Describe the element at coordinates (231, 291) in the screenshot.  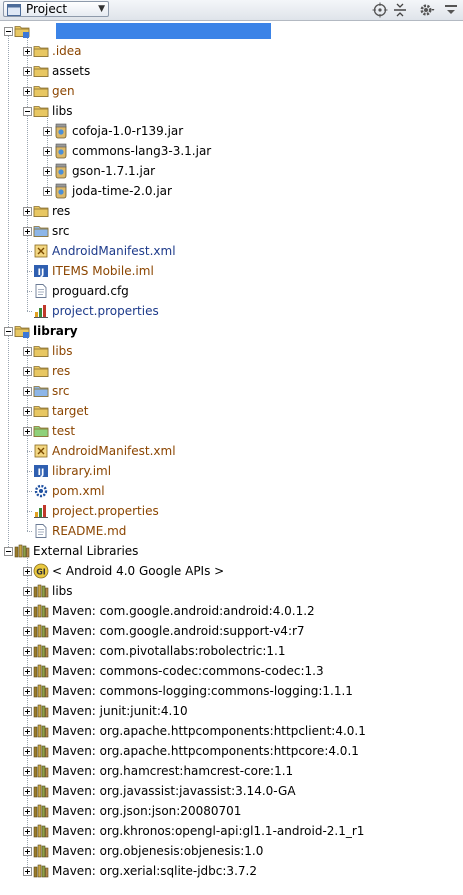
I see `tree-row: proguard.cfg` at that location.